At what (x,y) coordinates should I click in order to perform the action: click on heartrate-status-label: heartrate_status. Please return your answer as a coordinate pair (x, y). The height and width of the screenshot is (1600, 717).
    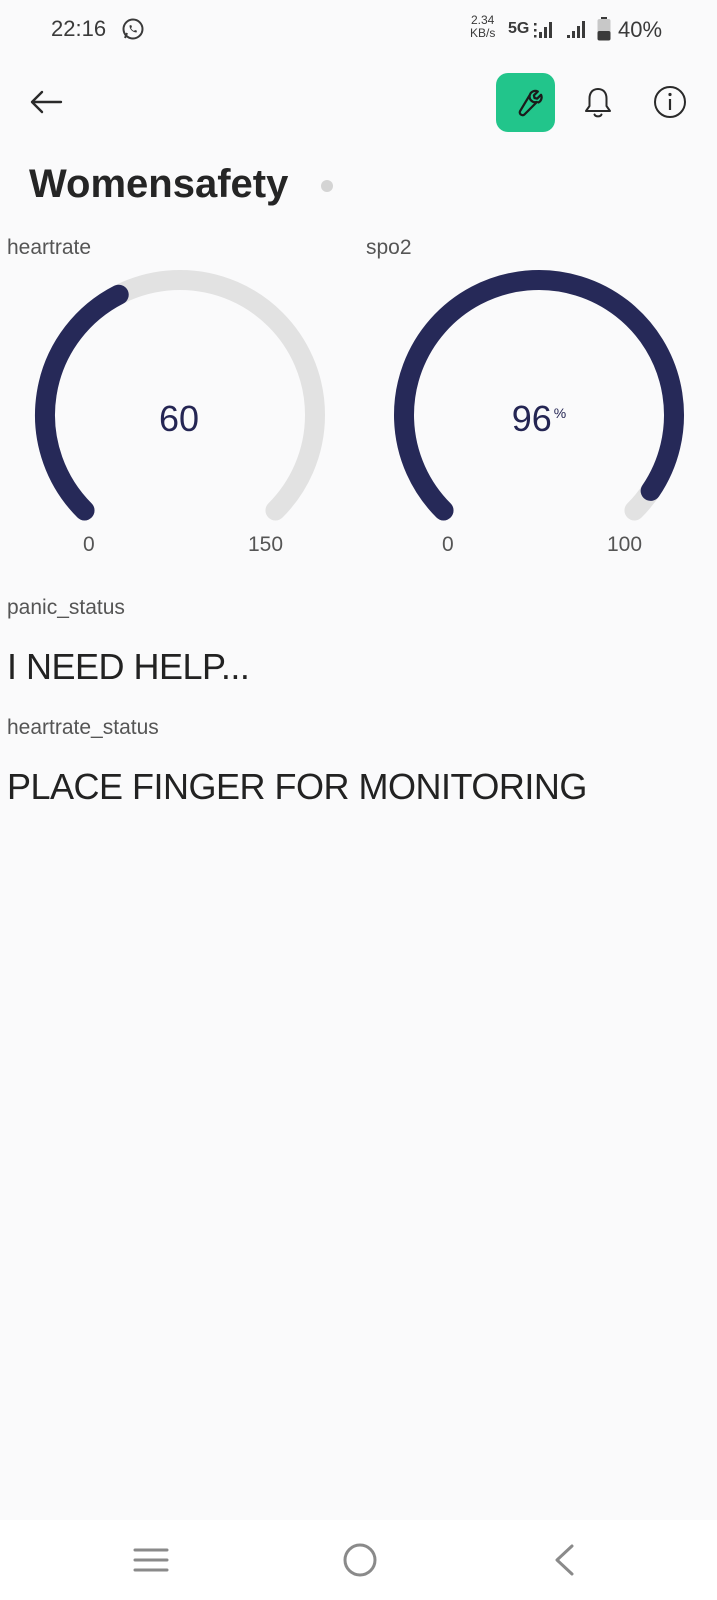
    Looking at the image, I should click on (83, 727).